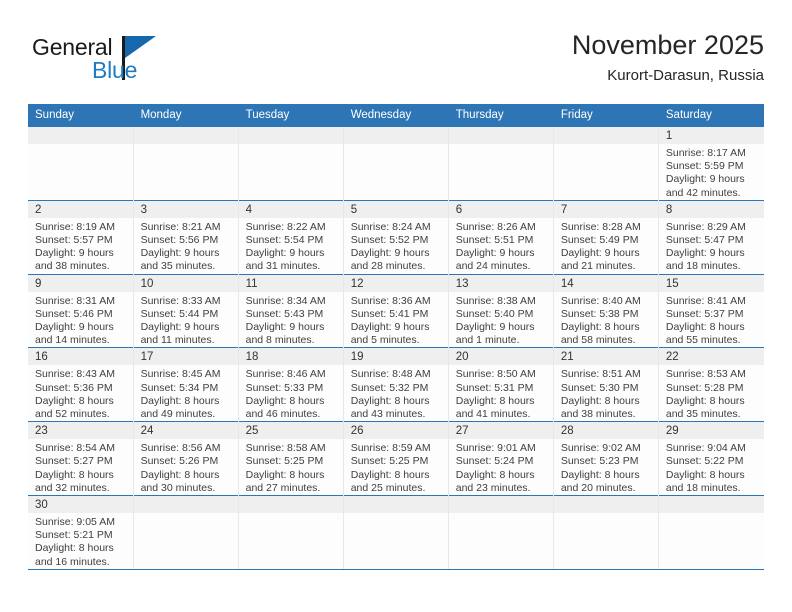 Image resolution: width=792 pixels, height=612 pixels. Describe the element at coordinates (177, 340) in the screenshot. I see `daylight-text-line2: and 11 minutes.` at that location.